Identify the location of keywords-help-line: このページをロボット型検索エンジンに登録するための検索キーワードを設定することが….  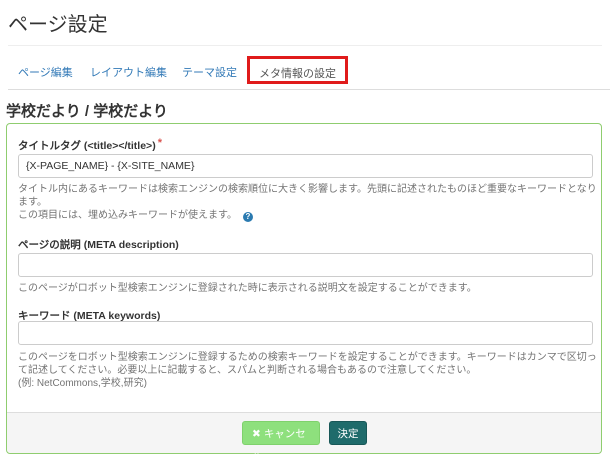
(307, 357).